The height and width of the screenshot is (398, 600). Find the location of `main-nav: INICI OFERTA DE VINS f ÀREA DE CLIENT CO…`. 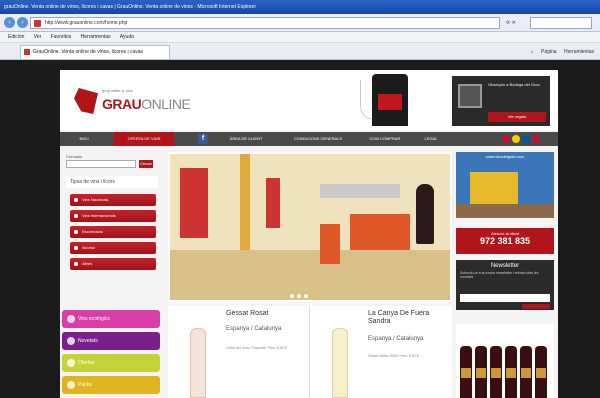

main-nav: INICI OFERTA DE VINS f ÀREA DE CLIENT CO… is located at coordinates (309, 139).